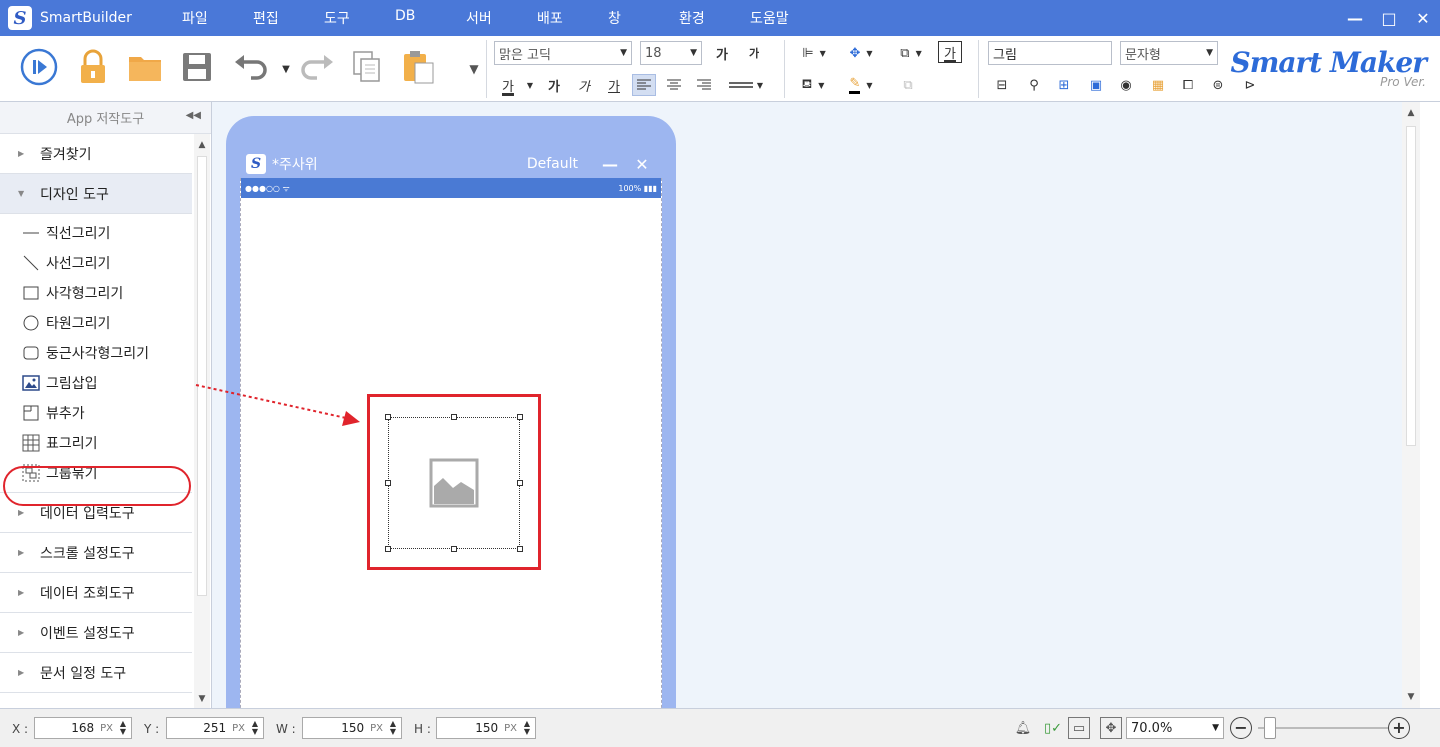  I want to click on palette-button: ▦, so click(1158, 85).